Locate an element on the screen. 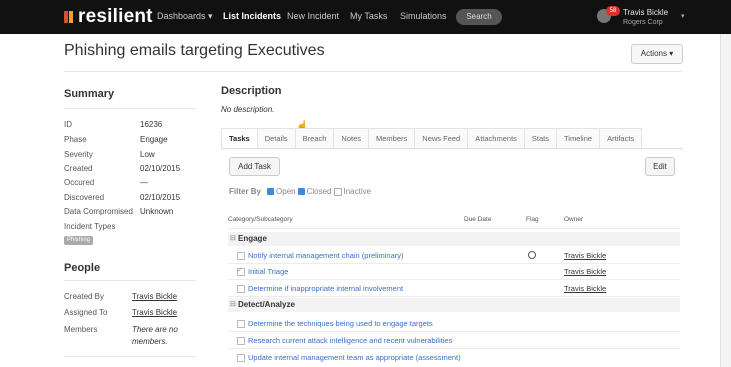 The width and height of the screenshot is (731, 367). title-divider is located at coordinates (373, 71).